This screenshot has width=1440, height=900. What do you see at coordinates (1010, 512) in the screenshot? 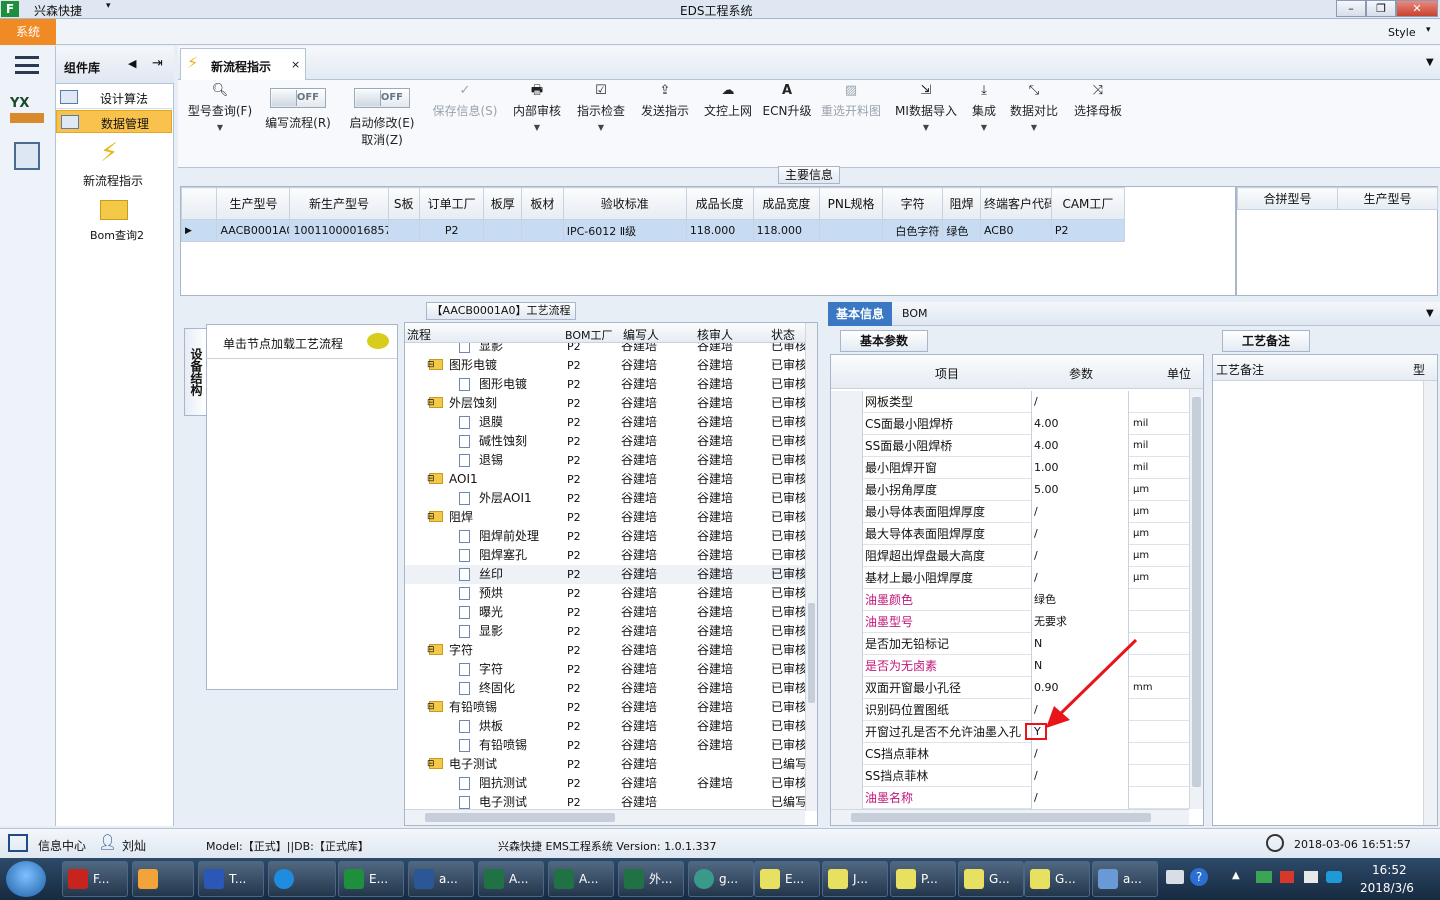
I see `param-row: 最小导体表面阻焊厚度 / μm` at bounding box center [1010, 512].